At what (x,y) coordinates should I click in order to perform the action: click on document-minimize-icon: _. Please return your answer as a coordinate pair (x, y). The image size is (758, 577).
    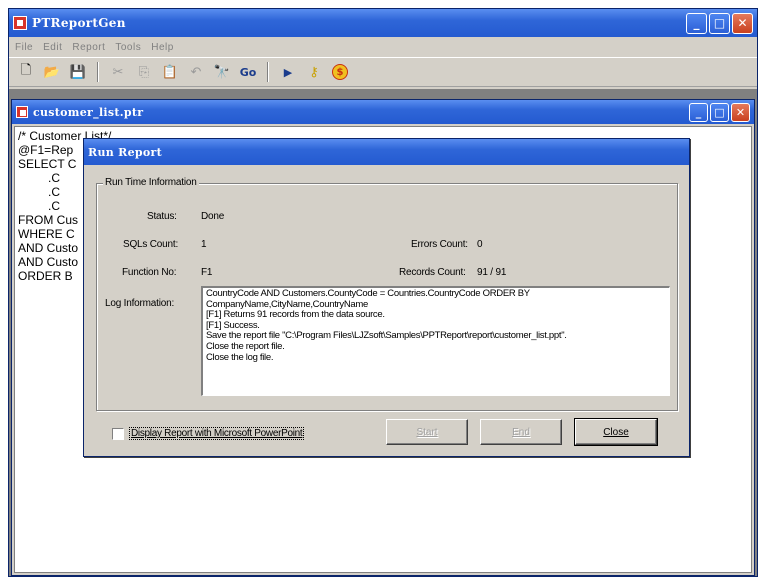
    Looking at the image, I should click on (698, 112).